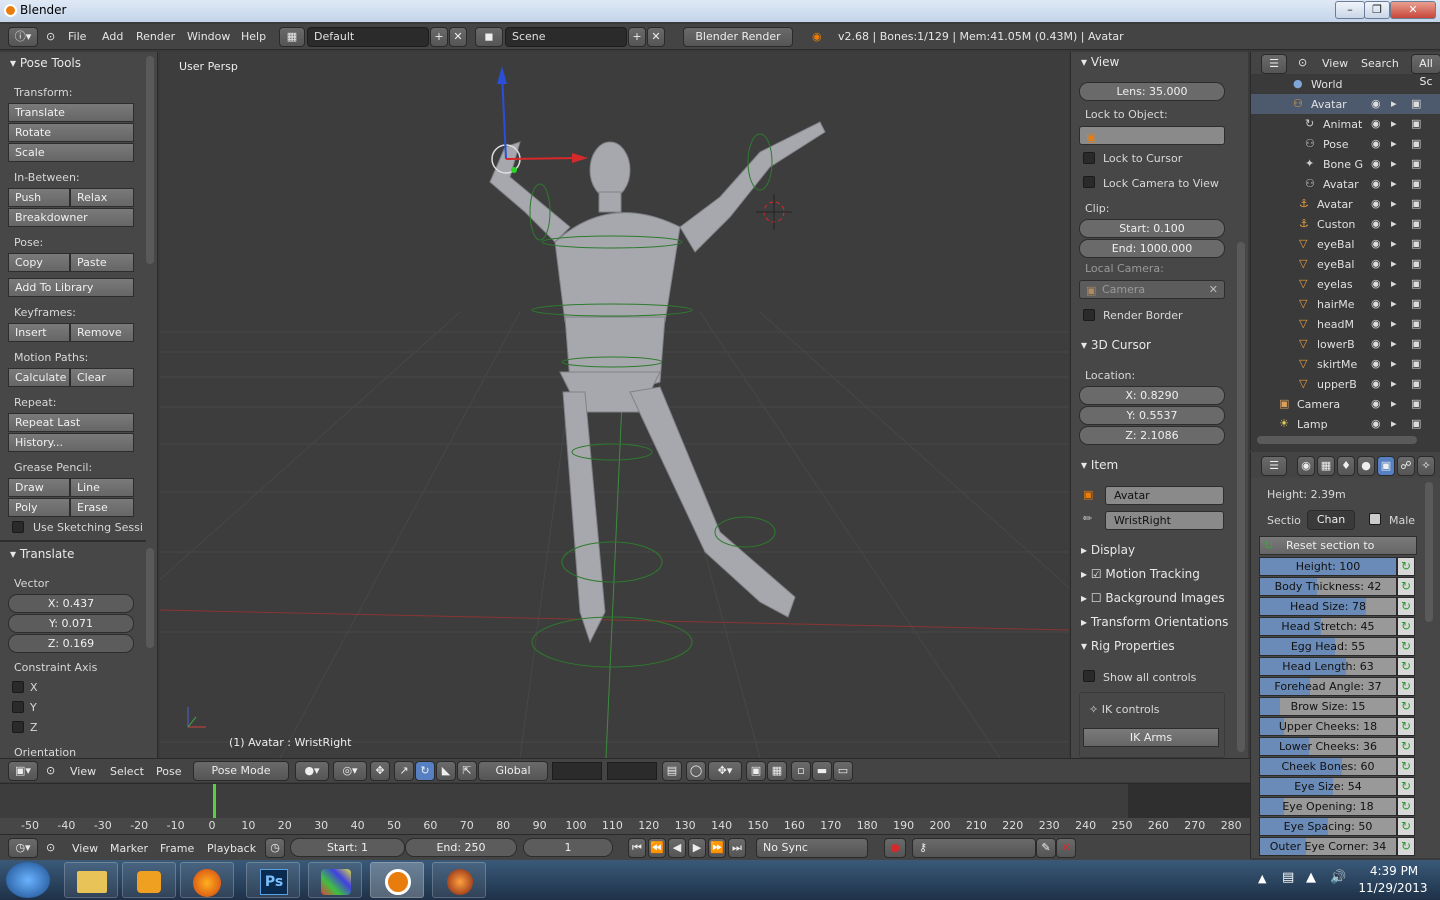 The image size is (1440, 900). Describe the element at coordinates (1152, 248) in the screenshot. I see `clip-end-field: End: 1000.000` at that location.